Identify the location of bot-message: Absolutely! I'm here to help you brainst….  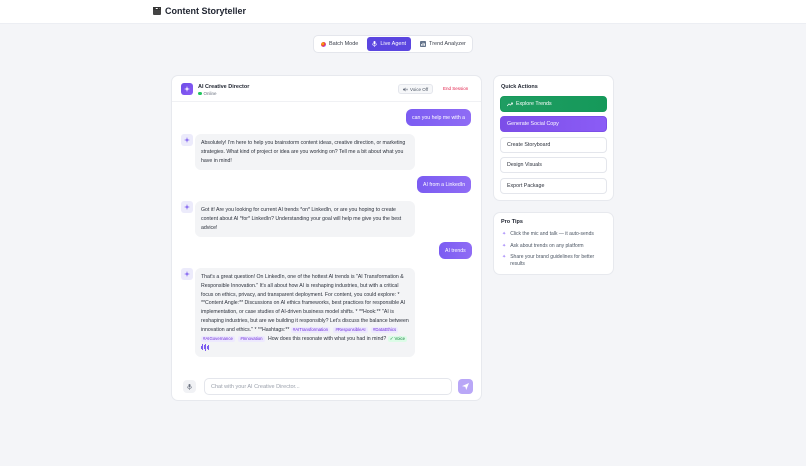
(305, 152).